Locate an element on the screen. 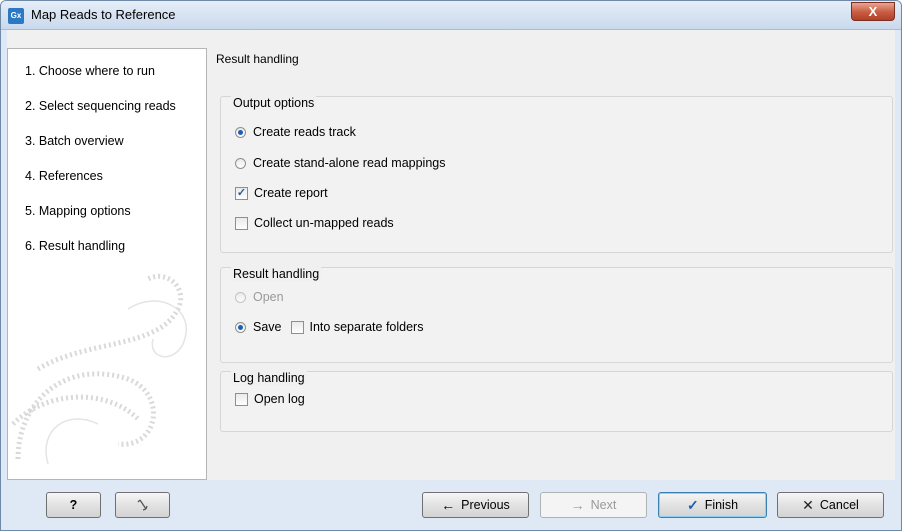 This screenshot has height=531, width=902. create-reads-track-label: Create reads track is located at coordinates (304, 132).